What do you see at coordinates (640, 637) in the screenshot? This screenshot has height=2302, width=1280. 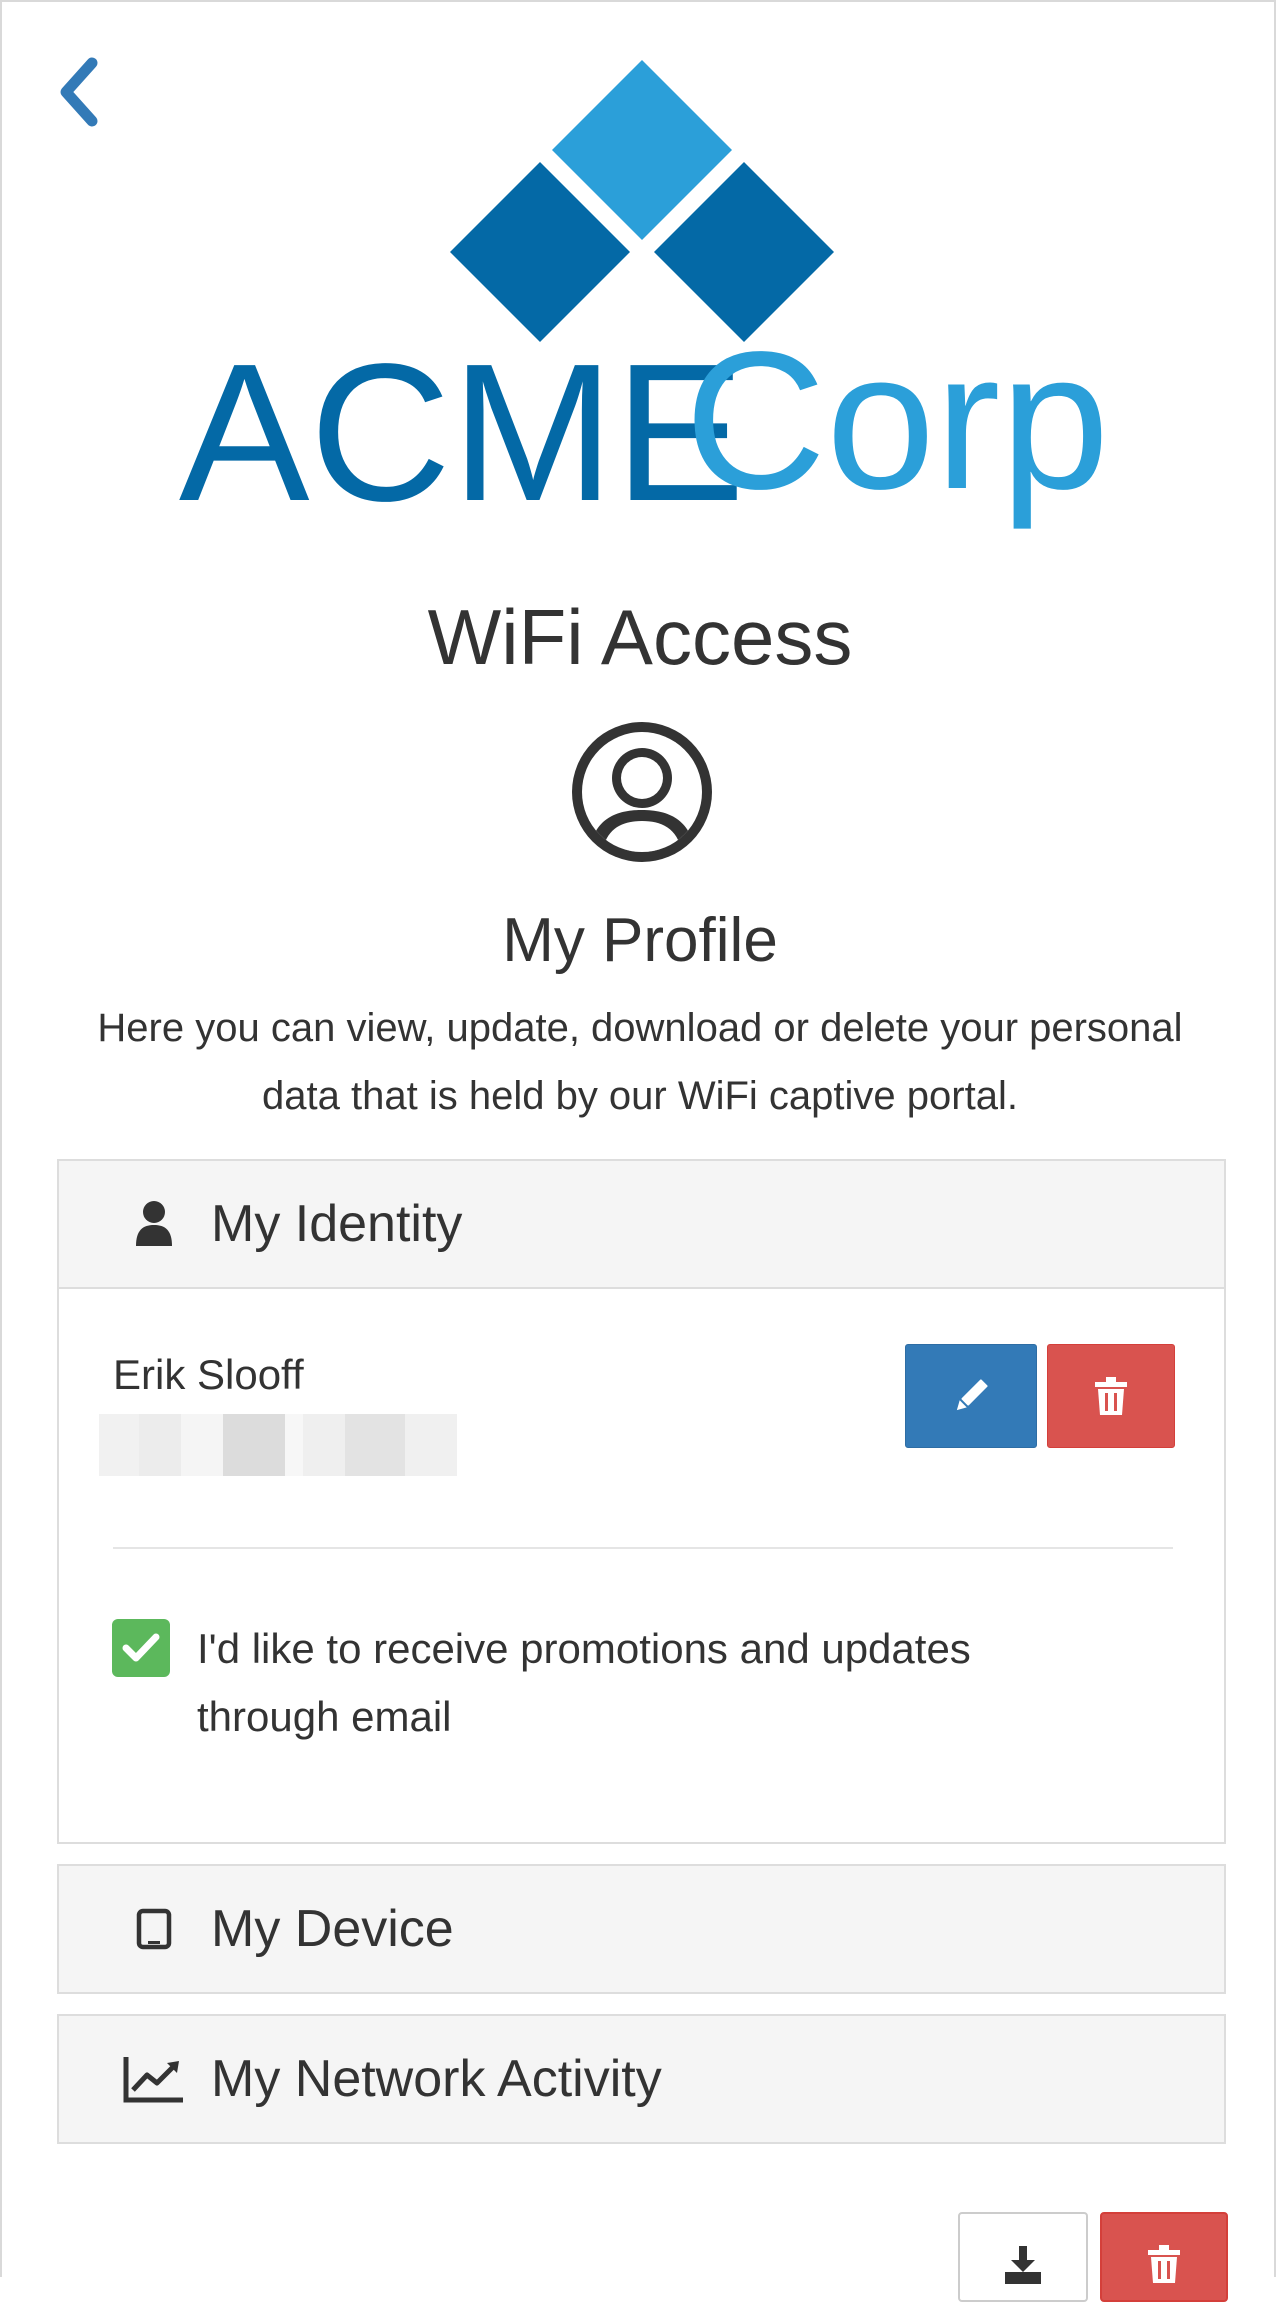 I see `page-title: WiFi Access` at bounding box center [640, 637].